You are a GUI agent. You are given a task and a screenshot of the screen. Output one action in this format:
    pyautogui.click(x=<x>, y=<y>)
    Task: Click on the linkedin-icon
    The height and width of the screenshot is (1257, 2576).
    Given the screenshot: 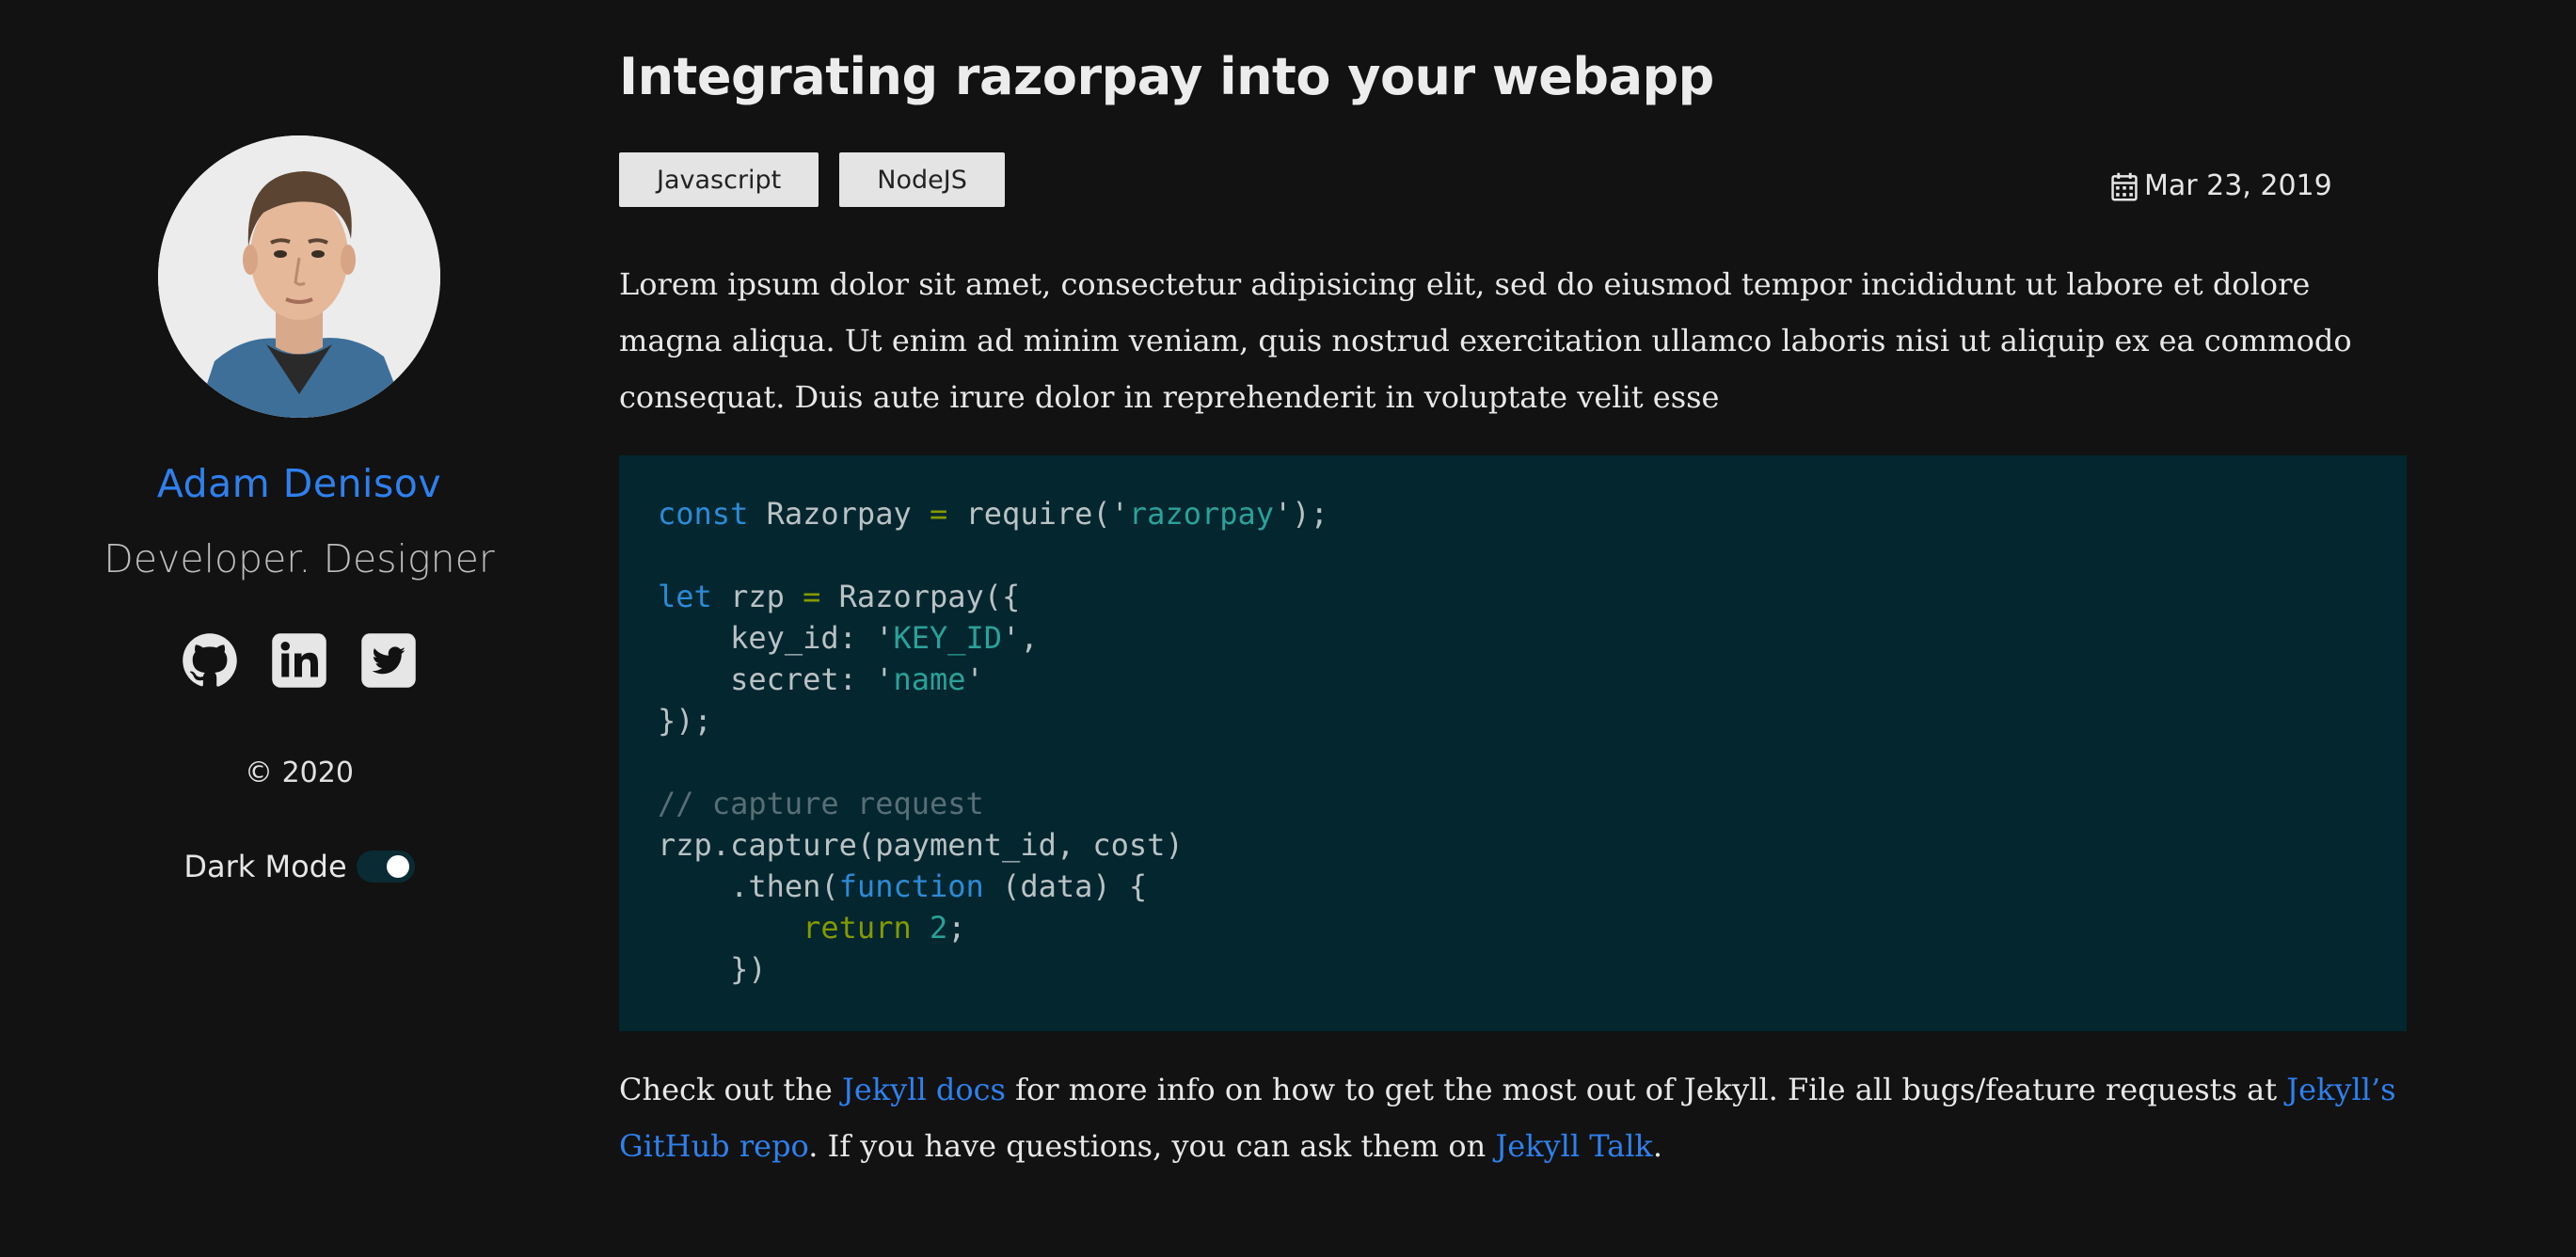 What is the action you would take?
    pyautogui.click(x=299, y=661)
    